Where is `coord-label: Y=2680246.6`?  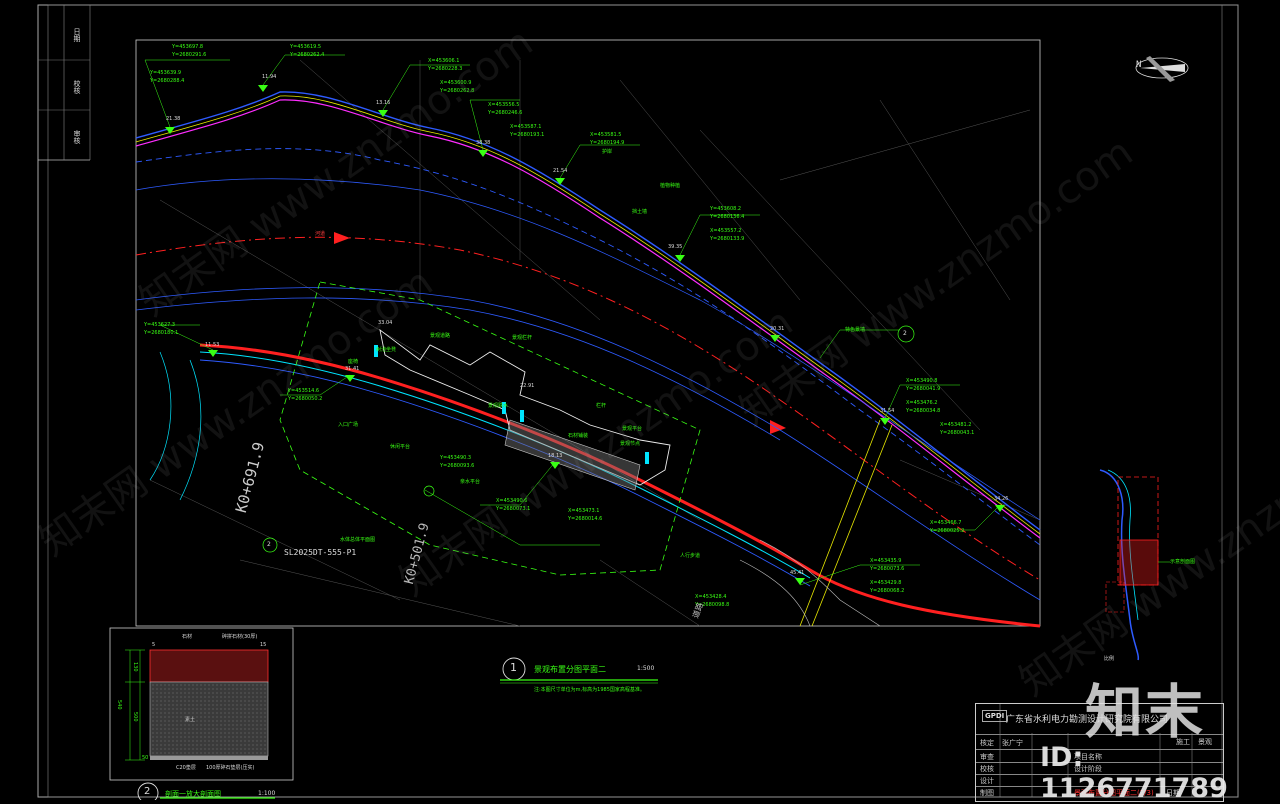
coord-label: Y=2680246.6 is located at coordinates (505, 113).